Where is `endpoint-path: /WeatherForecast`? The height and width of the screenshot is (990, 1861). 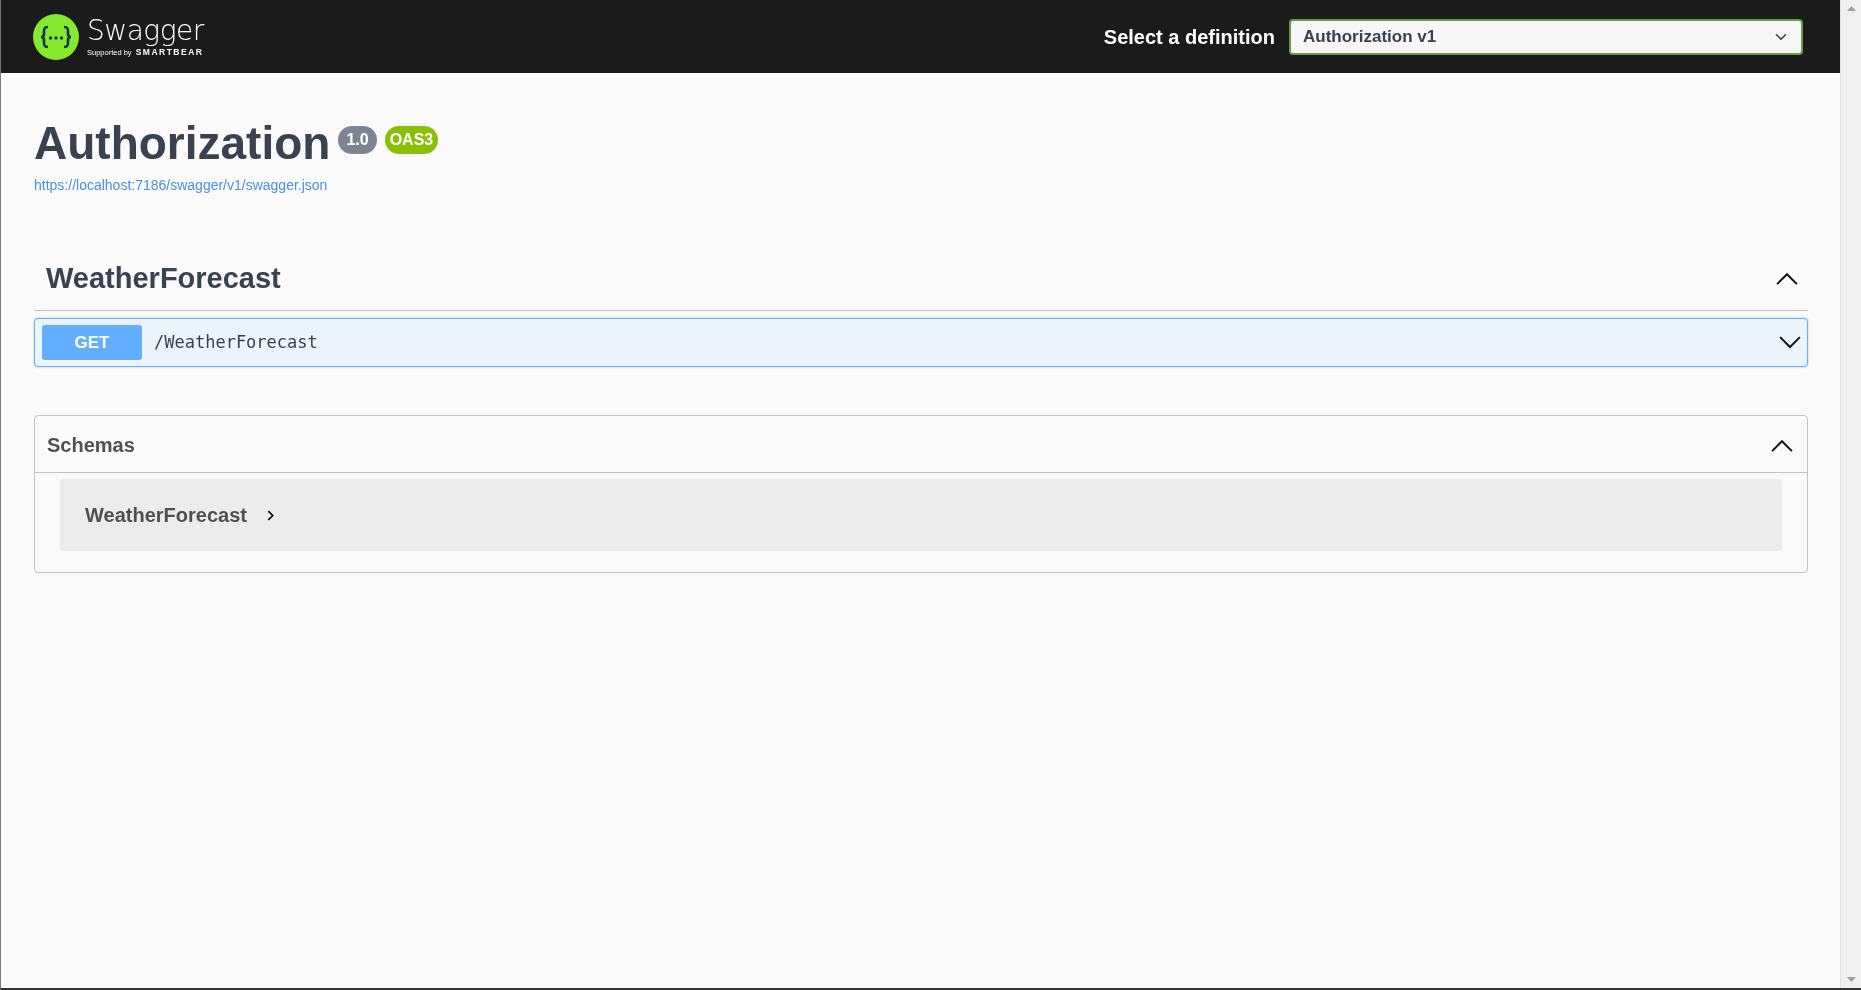 endpoint-path: /WeatherForecast is located at coordinates (236, 342).